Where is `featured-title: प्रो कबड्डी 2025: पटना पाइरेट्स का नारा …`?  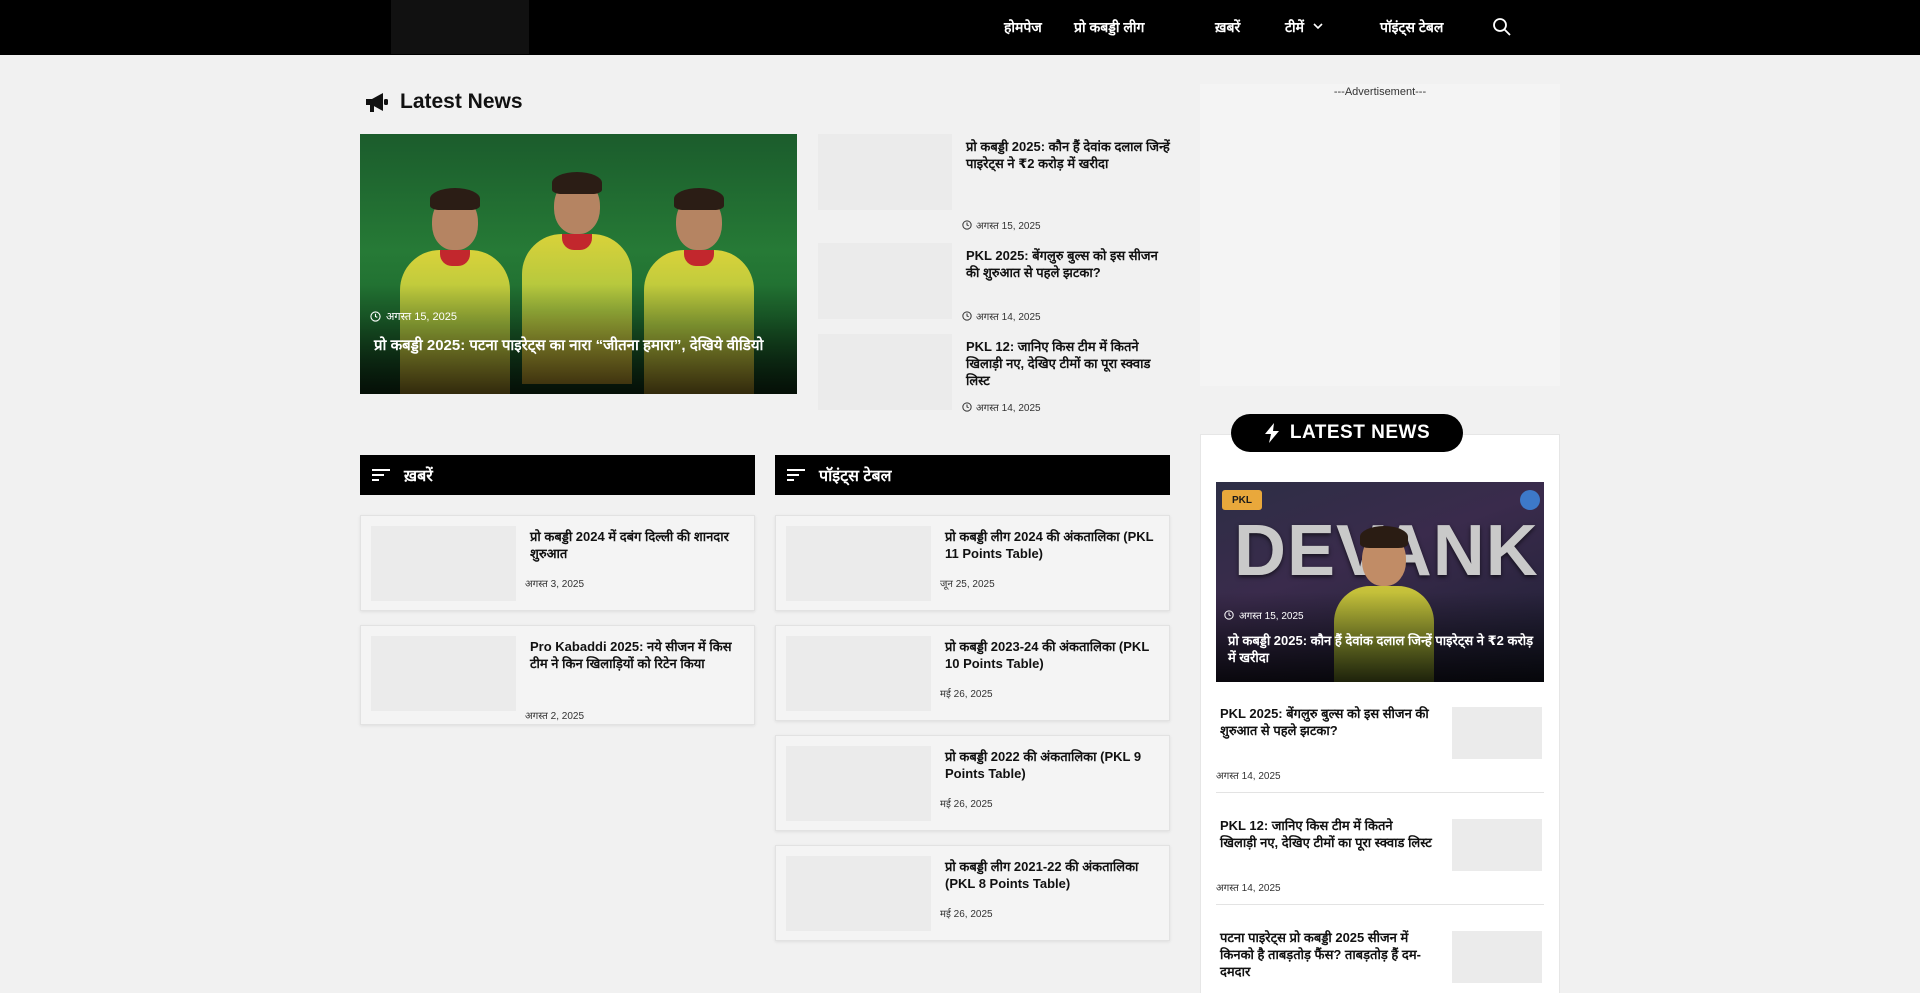 featured-title: प्रो कबड्डी 2025: पटना पाइरेट्स का नारा … is located at coordinates (579, 346).